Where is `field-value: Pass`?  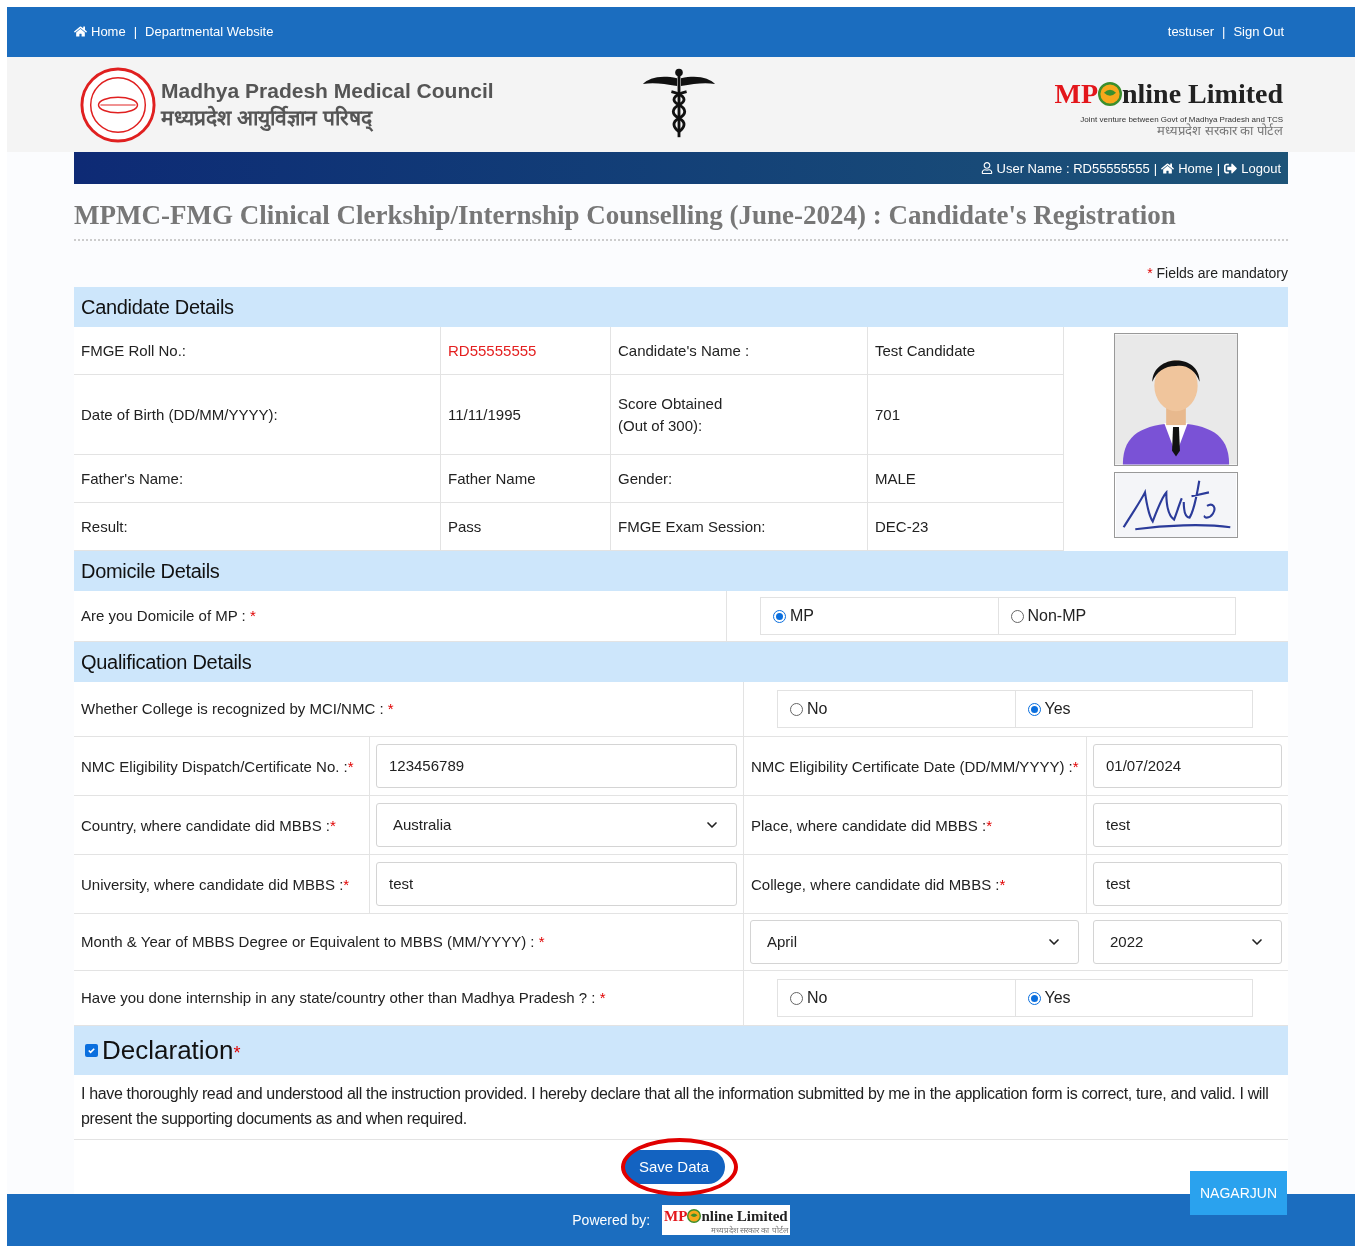 field-value: Pass is located at coordinates (465, 526).